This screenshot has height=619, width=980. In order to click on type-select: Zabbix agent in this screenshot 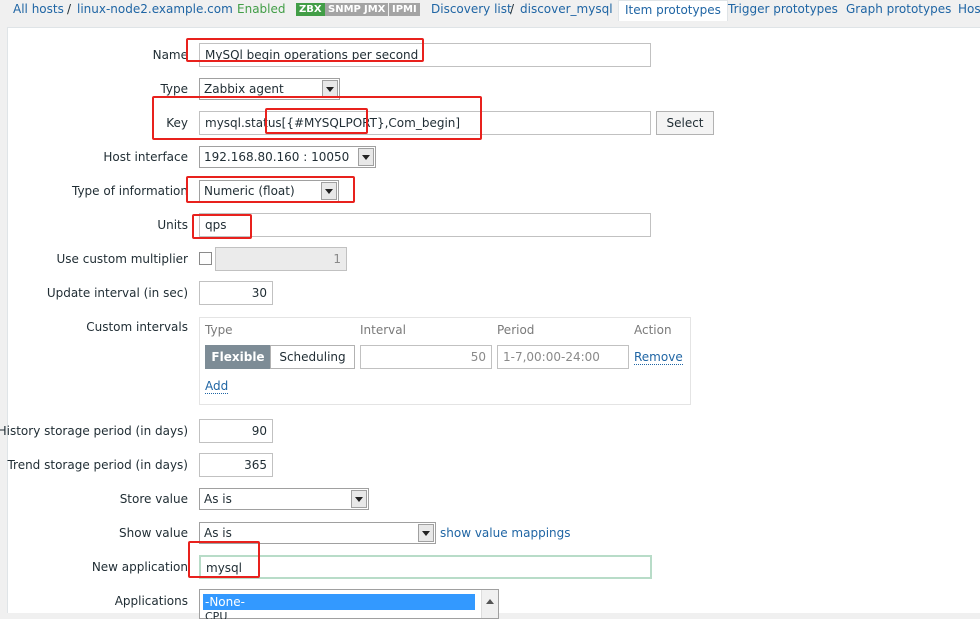, I will do `click(269, 89)`.